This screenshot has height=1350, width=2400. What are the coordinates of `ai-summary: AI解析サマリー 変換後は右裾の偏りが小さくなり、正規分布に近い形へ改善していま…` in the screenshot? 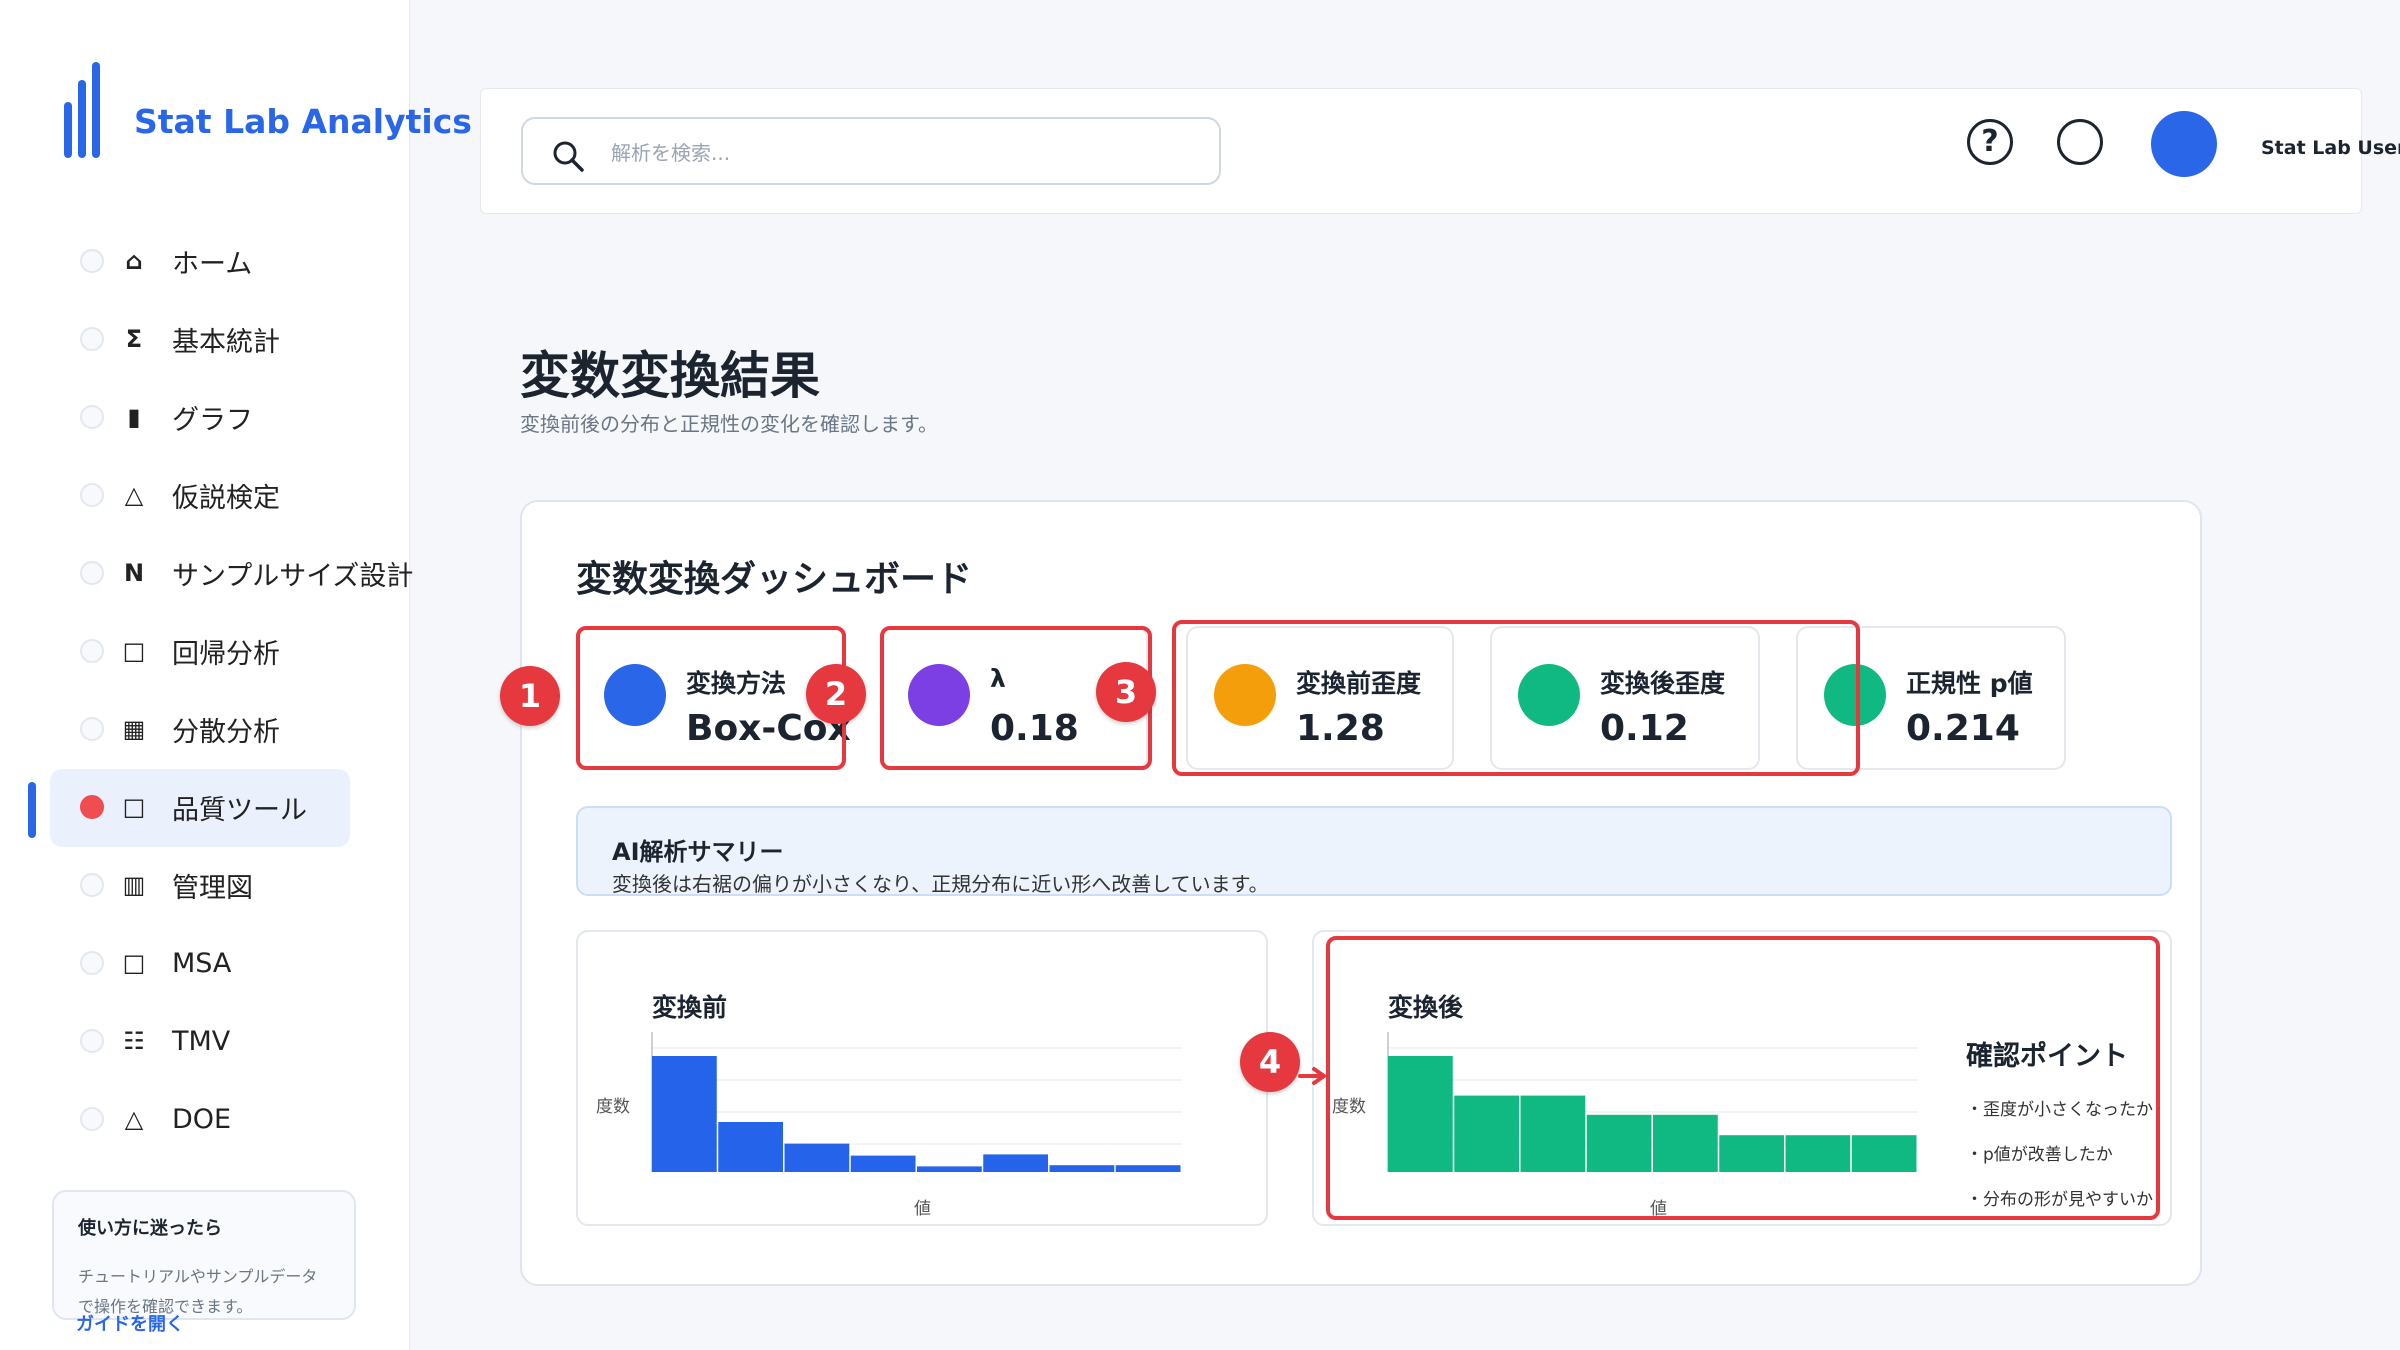 It's located at (1374, 851).